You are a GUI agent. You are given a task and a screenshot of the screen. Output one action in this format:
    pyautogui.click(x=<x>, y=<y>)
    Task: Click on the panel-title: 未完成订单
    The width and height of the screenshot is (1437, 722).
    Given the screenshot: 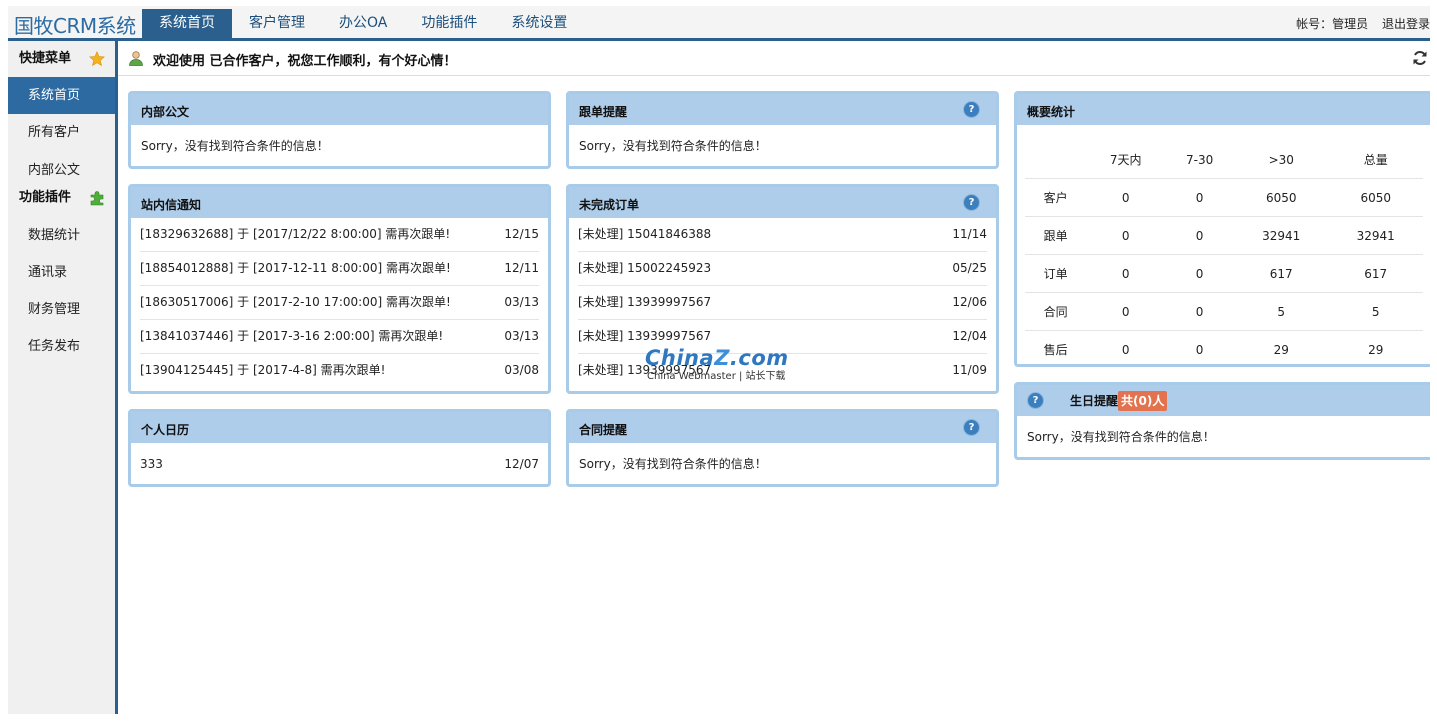 What is the action you would take?
    pyautogui.click(x=609, y=205)
    